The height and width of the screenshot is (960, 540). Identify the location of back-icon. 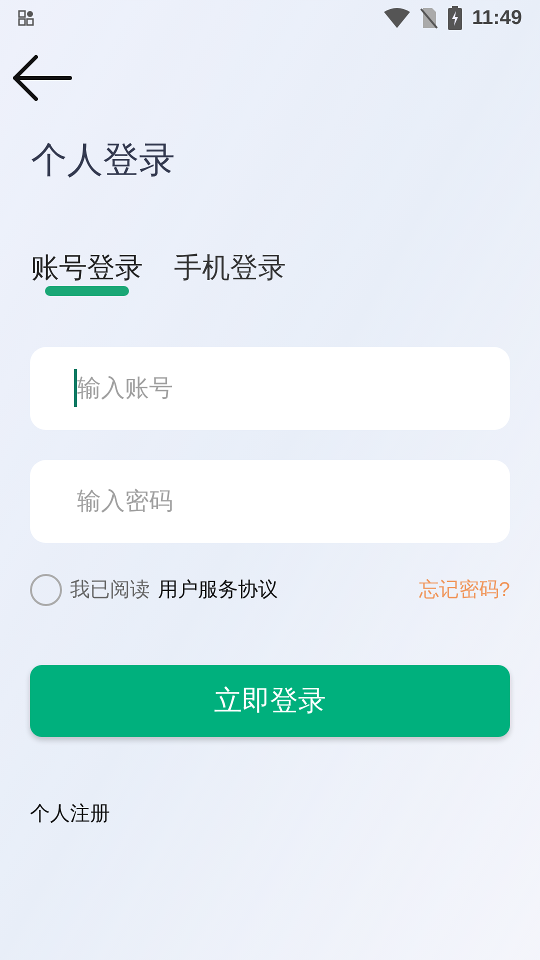
(42, 78).